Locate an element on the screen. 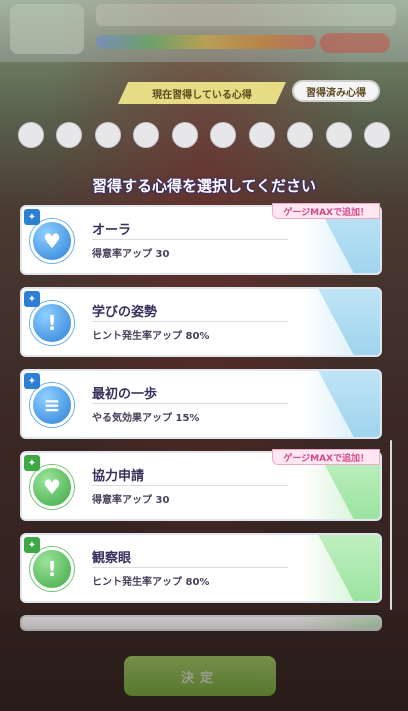 This screenshot has height=711, width=408. skill-name: 観察眼 is located at coordinates (112, 558).